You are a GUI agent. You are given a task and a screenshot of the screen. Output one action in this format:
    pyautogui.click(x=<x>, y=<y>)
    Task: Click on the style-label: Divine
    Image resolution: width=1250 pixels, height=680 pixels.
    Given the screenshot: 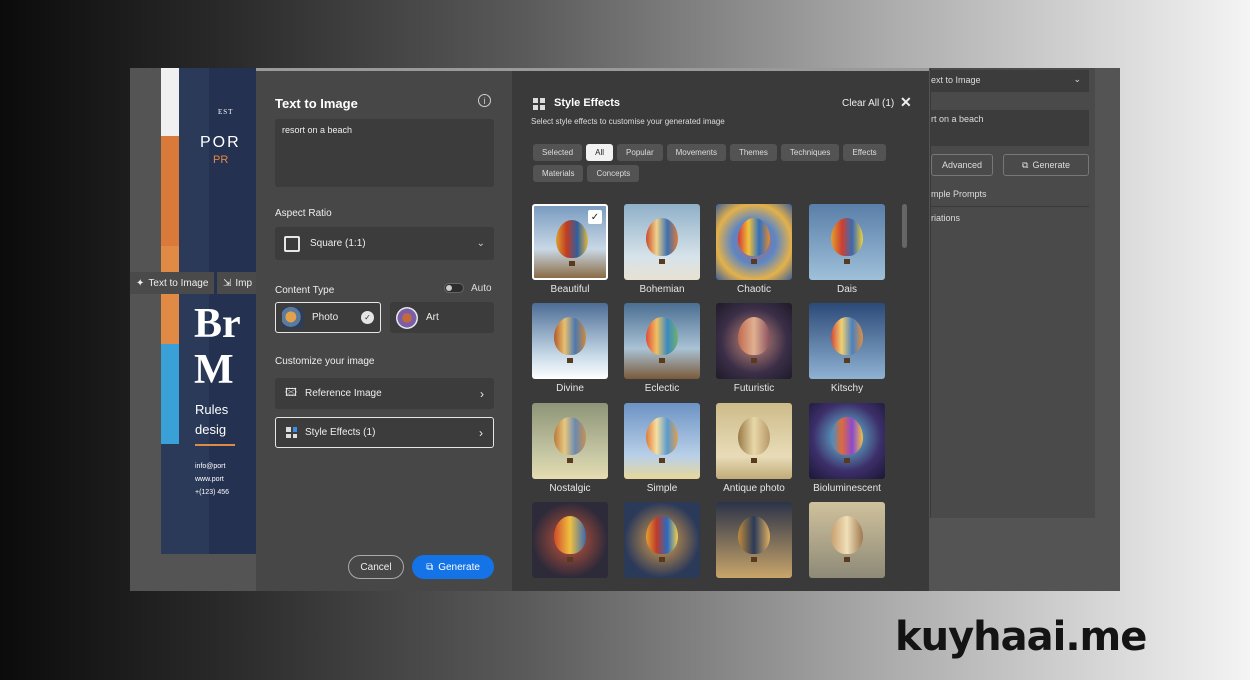 What is the action you would take?
    pyautogui.click(x=570, y=388)
    